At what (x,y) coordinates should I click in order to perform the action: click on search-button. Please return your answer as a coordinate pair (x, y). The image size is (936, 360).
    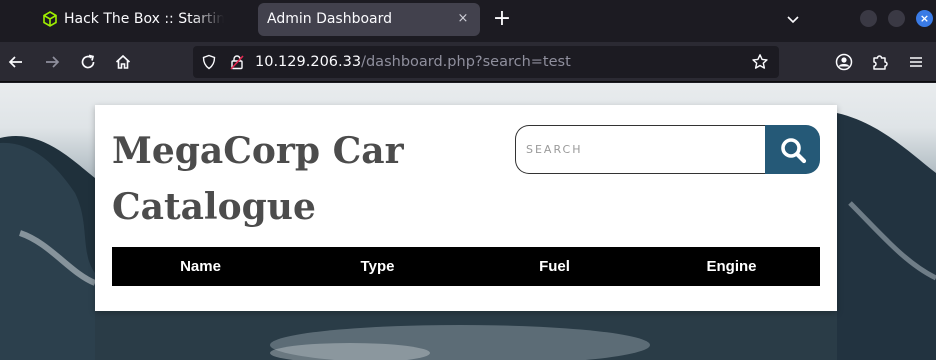
    Looking at the image, I should click on (792, 149).